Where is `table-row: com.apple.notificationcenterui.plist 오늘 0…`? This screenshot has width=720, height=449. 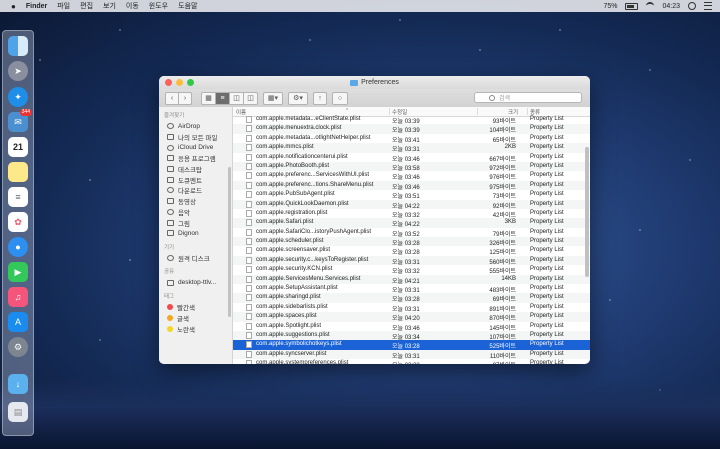
table-row: com.apple.notificationcenterui.plist 오늘 0… is located at coordinates (411, 158).